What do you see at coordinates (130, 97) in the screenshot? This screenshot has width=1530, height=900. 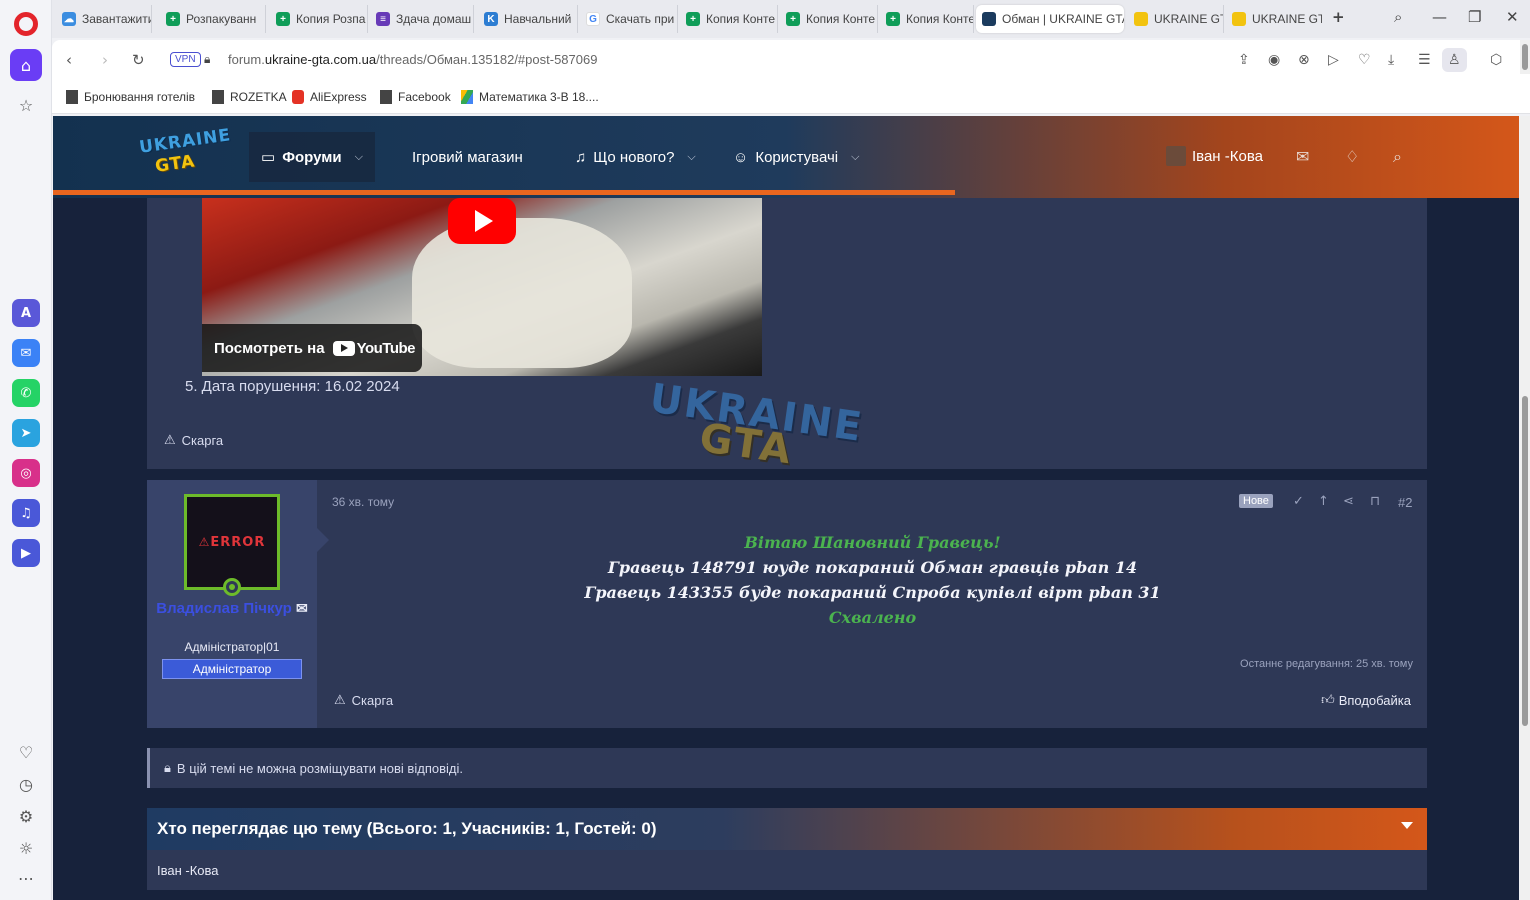 I see `bookmark-hotels: Бронювання готелів` at bounding box center [130, 97].